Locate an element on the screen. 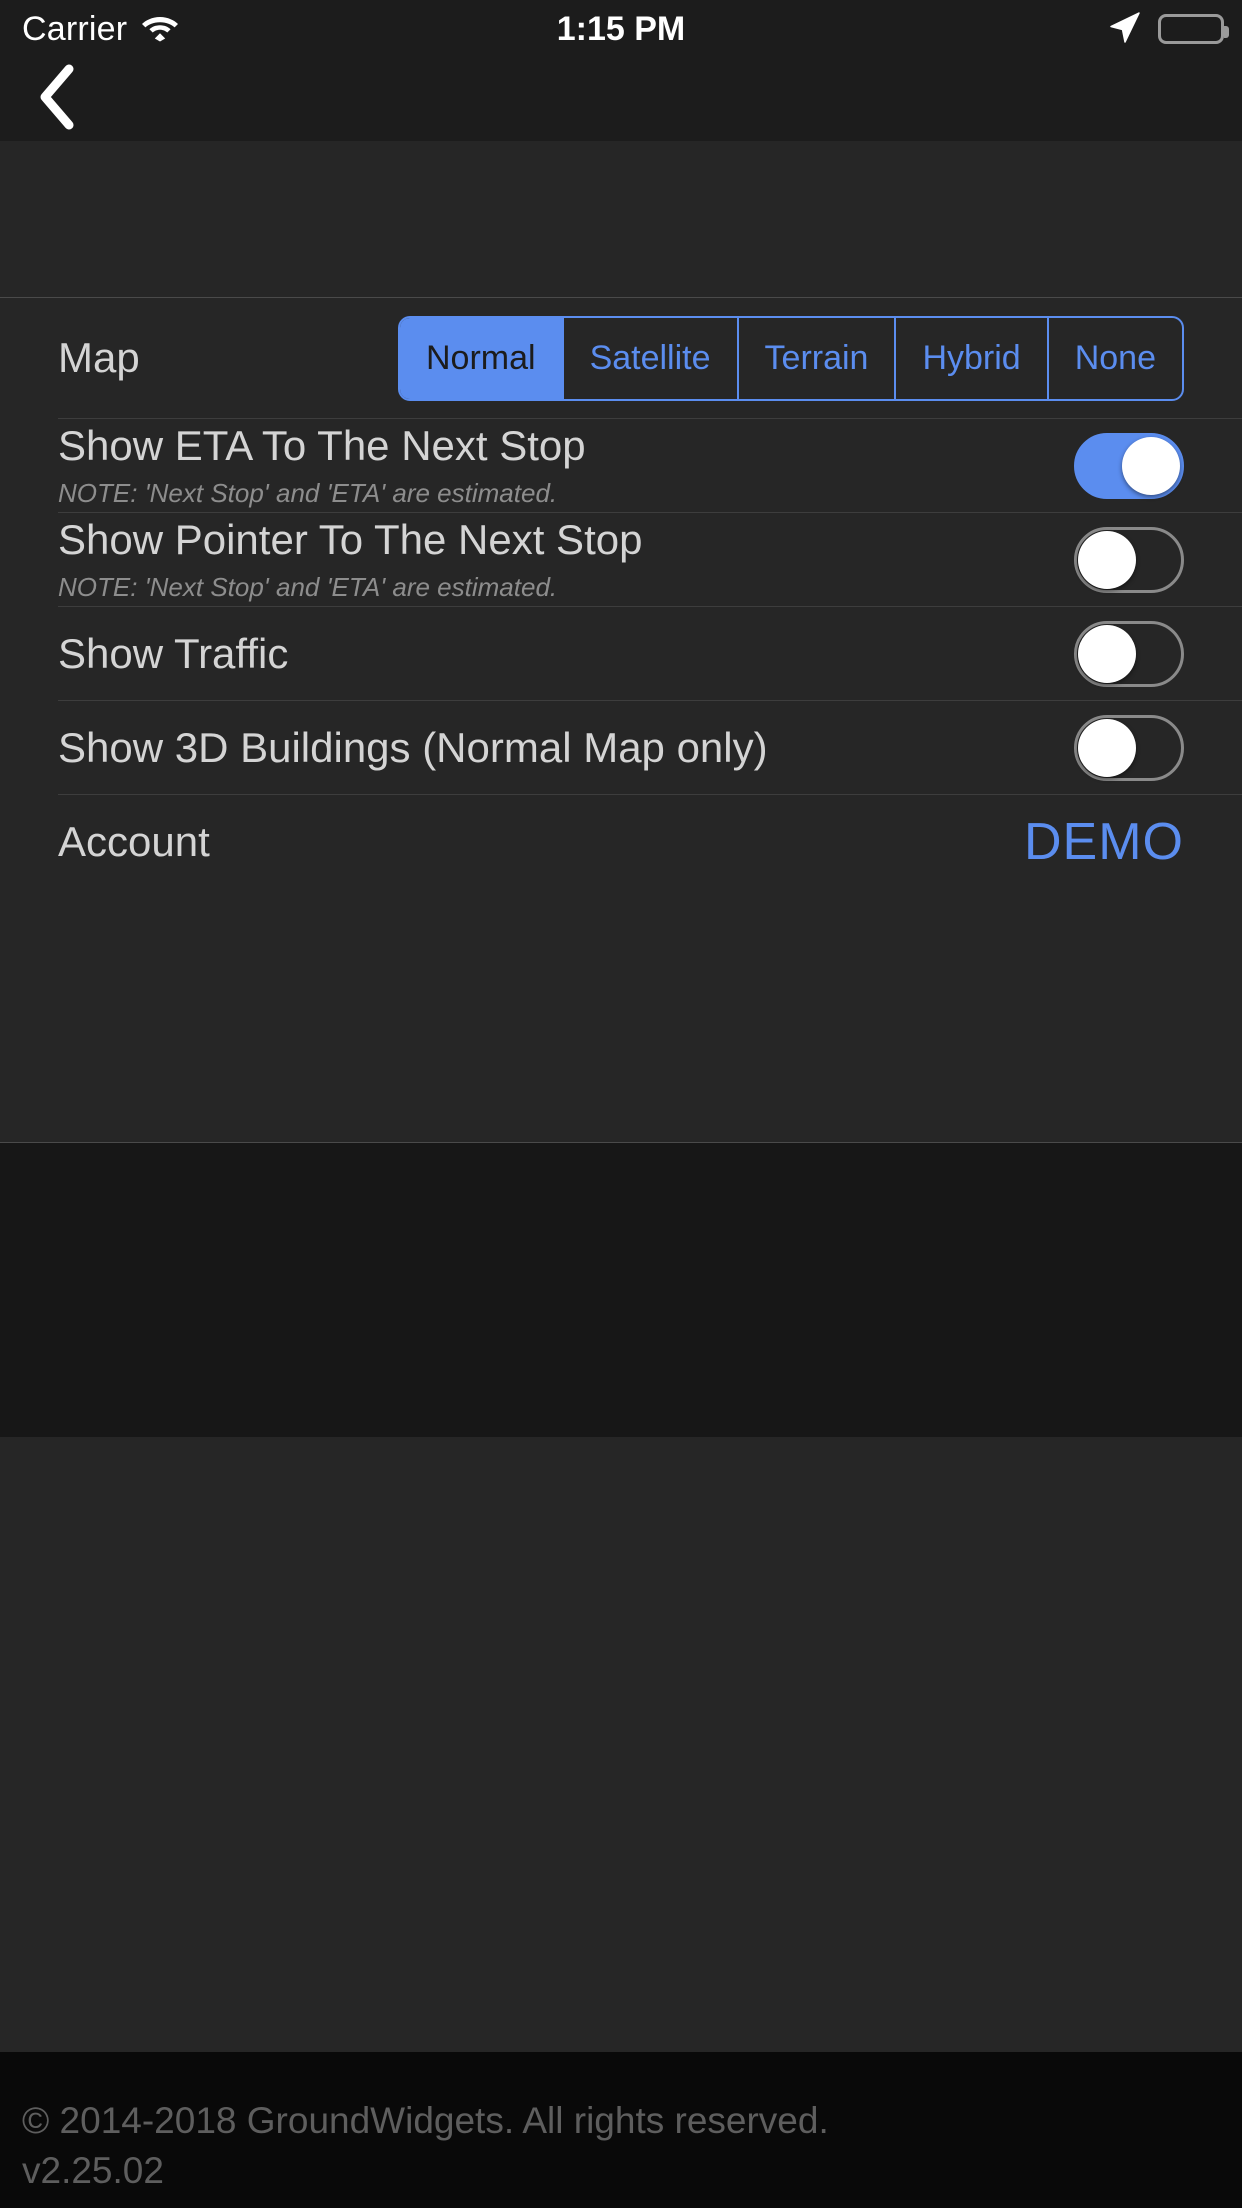 The height and width of the screenshot is (2208, 1242). settings-row-show-3d-buildings: Show 3D Buildings (Normal Map only) is located at coordinates (621, 748).